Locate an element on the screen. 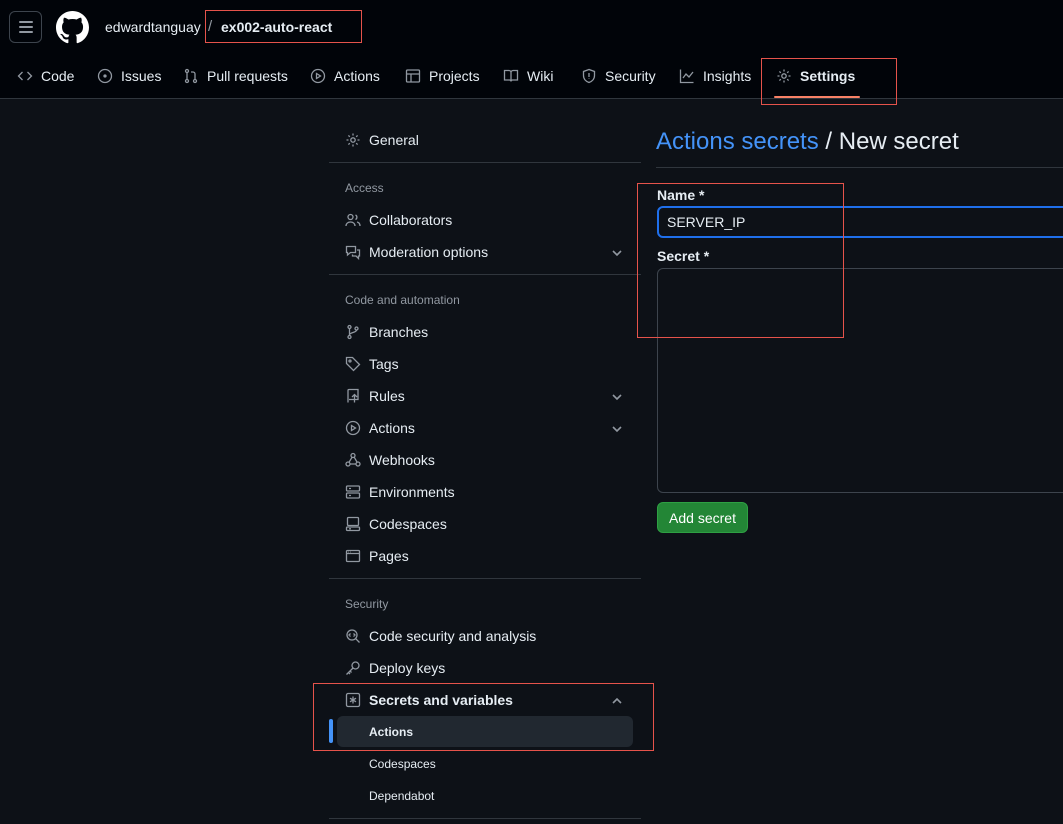 Image resolution: width=1063 pixels, height=824 pixels. repo-name-link: ex002-auto-react is located at coordinates (276, 27).